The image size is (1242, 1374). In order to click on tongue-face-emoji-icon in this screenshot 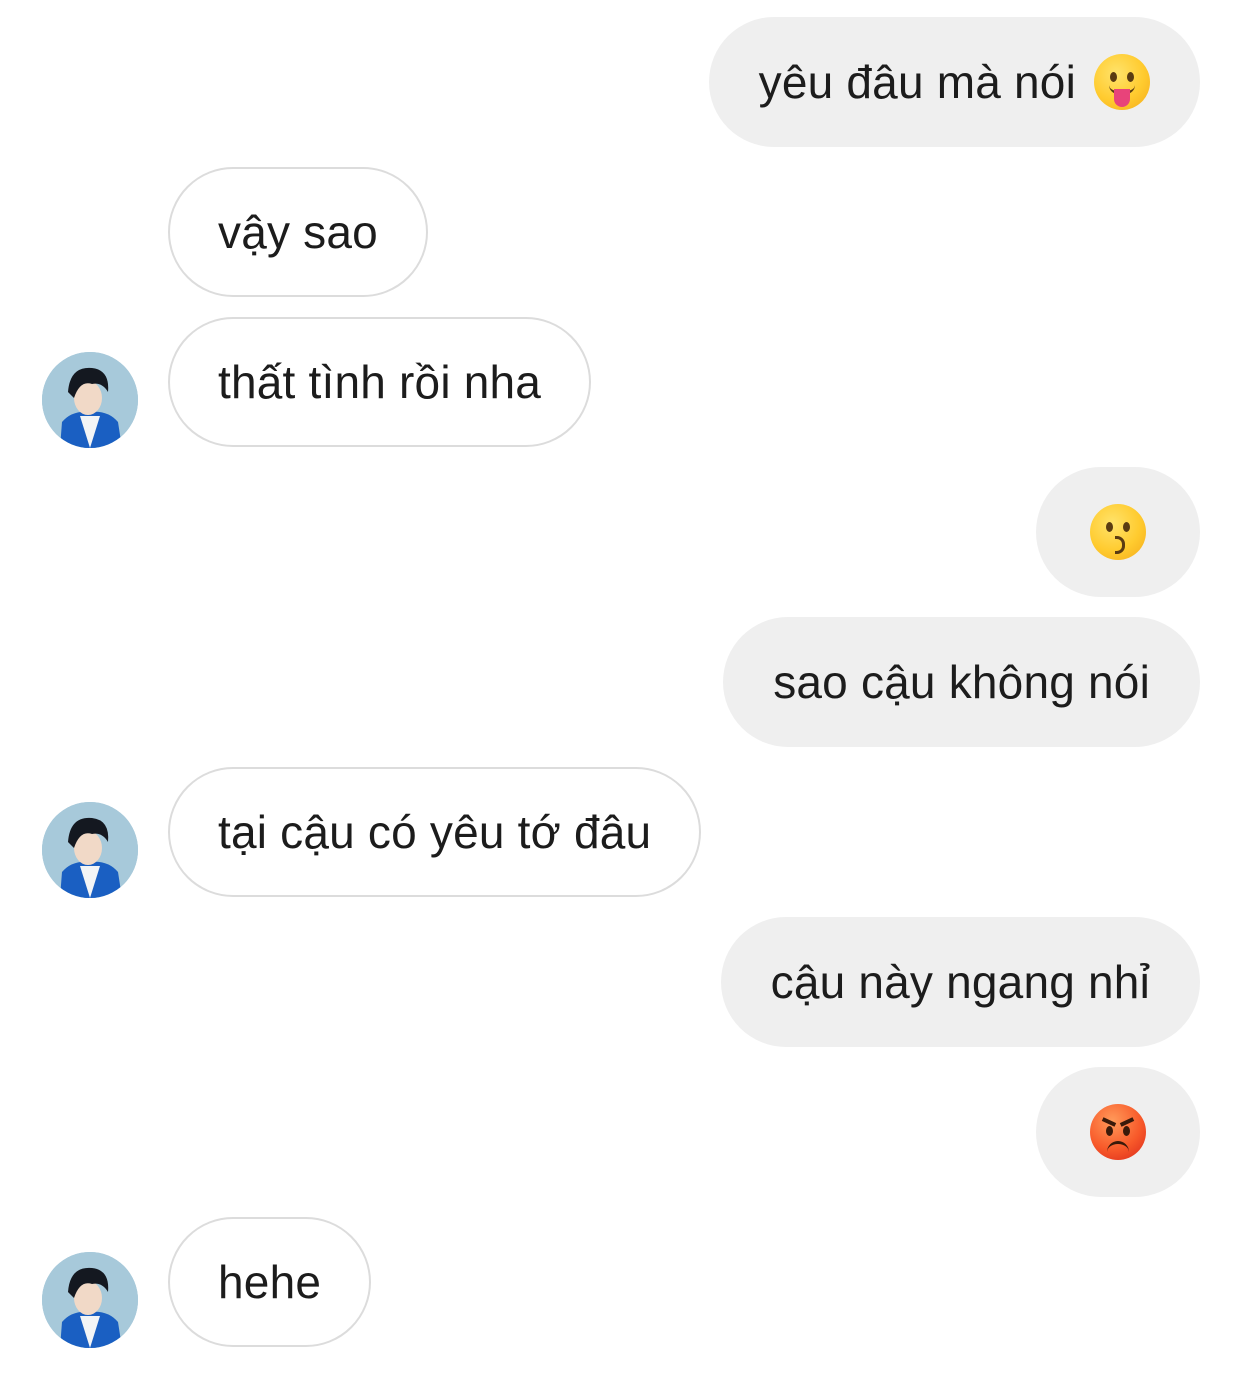, I will do `click(1122, 82)`.